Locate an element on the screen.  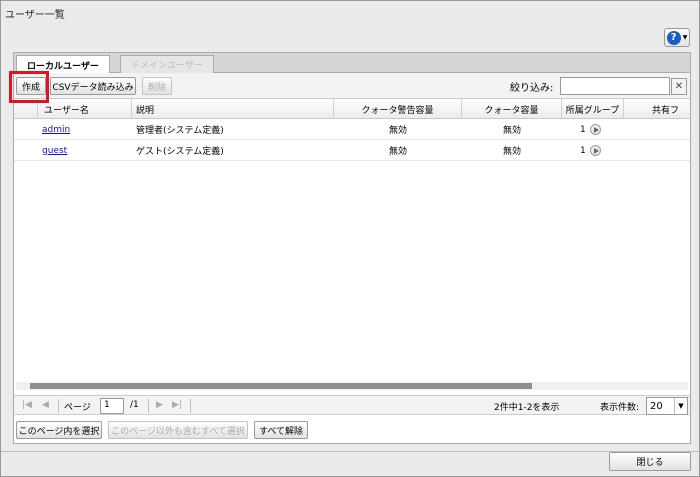
description-cell: ゲスト(システム定義) is located at coordinates (180, 152).